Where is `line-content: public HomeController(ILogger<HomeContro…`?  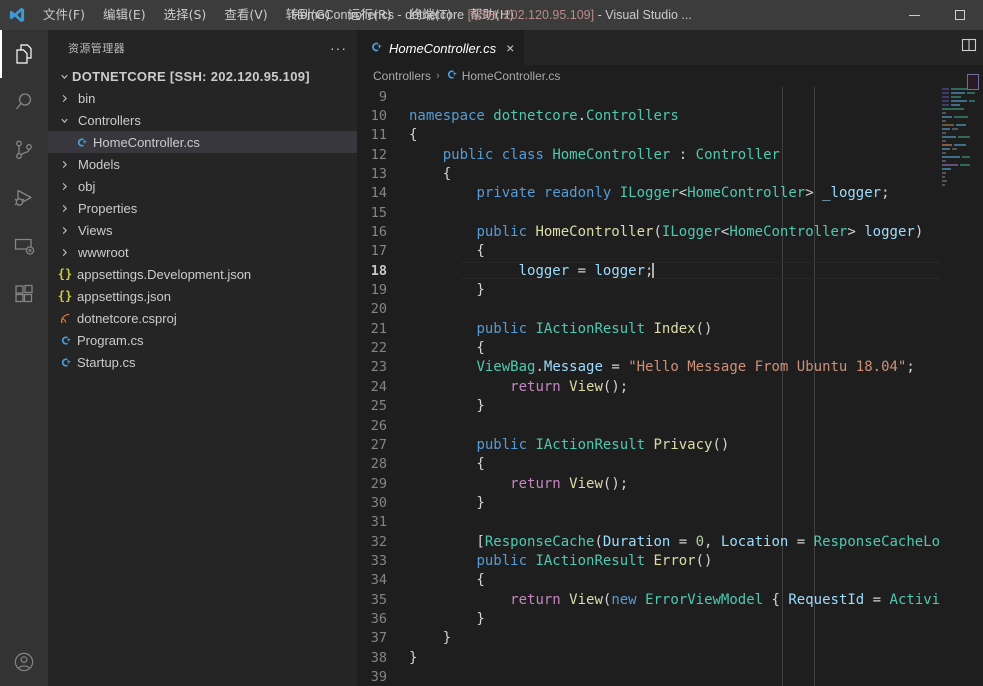 line-content: public HomeController(ILogger<HomeContro… is located at coordinates (700, 232).